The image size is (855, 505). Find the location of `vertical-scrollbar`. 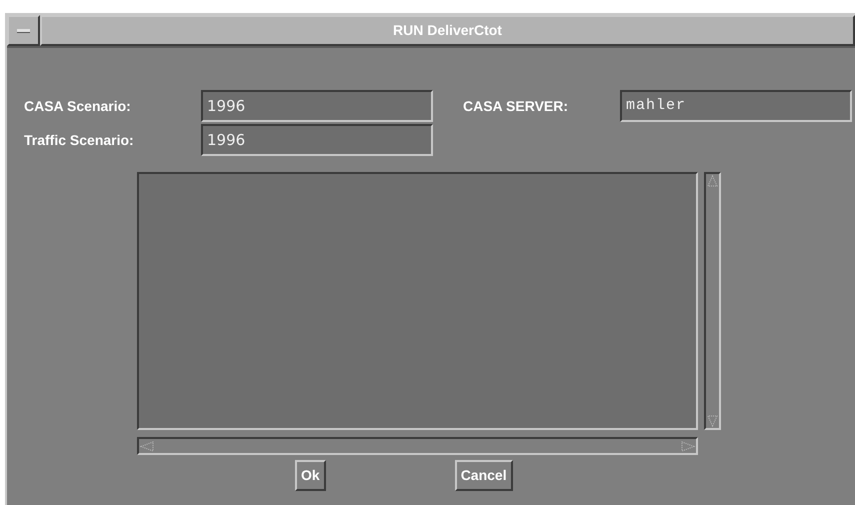

vertical-scrollbar is located at coordinates (712, 301).